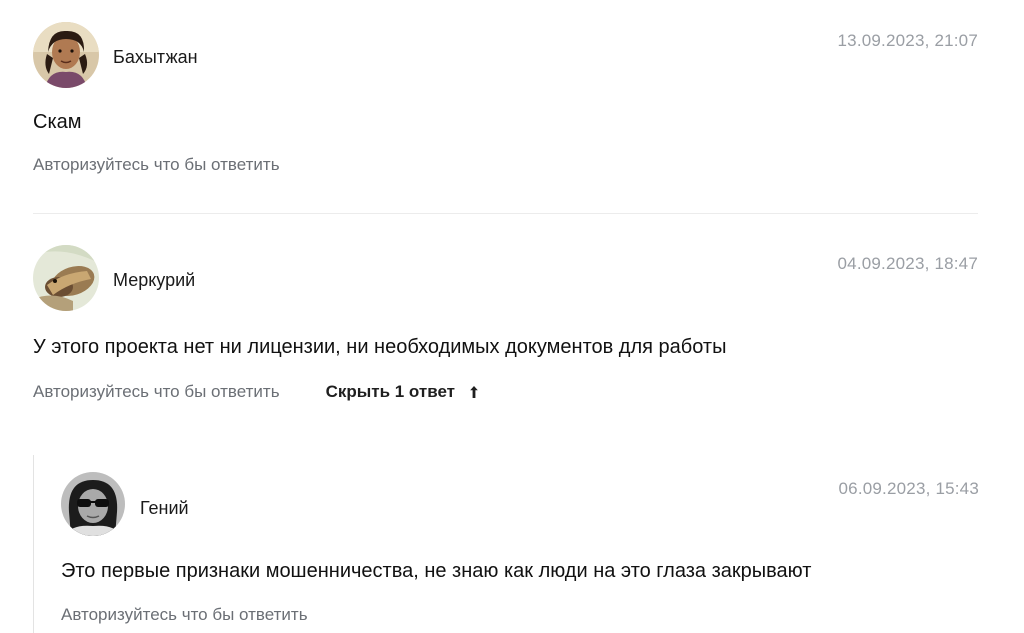  Describe the element at coordinates (164, 508) in the screenshot. I see `author-name: Гений` at that location.